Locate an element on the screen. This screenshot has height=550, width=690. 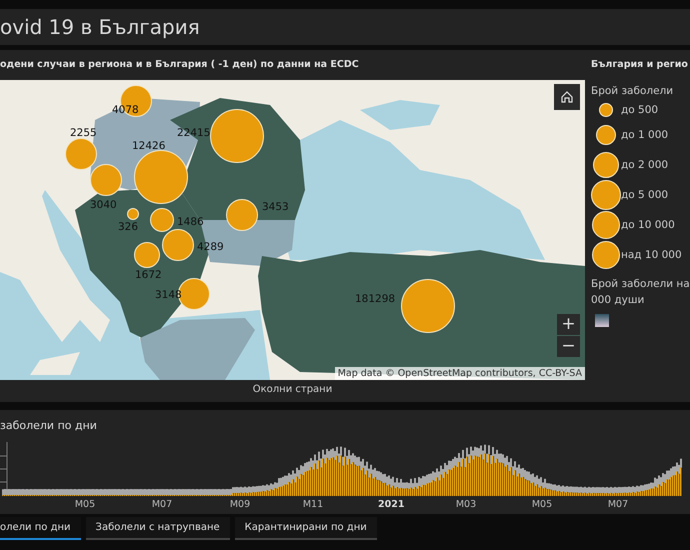
legend-label: над 10 000 is located at coordinates (651, 255).